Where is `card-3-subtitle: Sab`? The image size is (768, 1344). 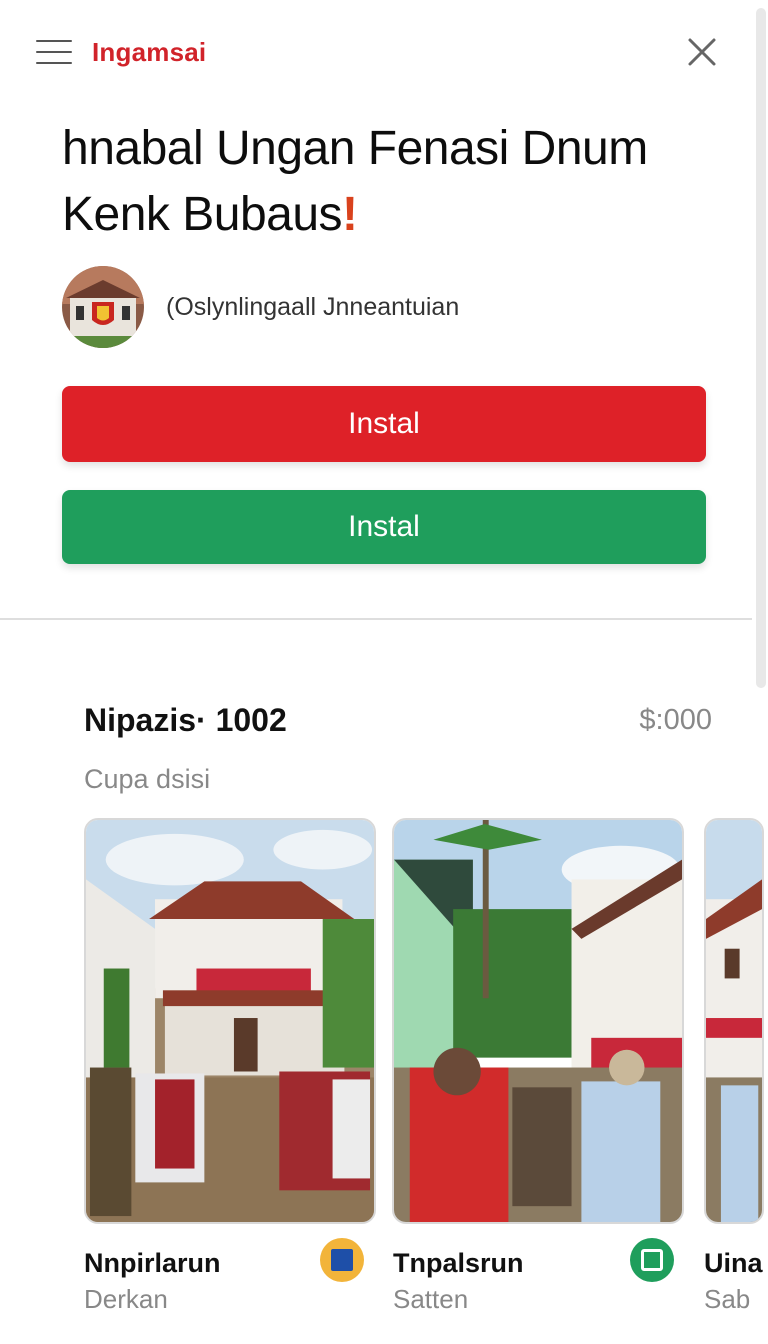 card-3-subtitle: Sab is located at coordinates (727, 1299).